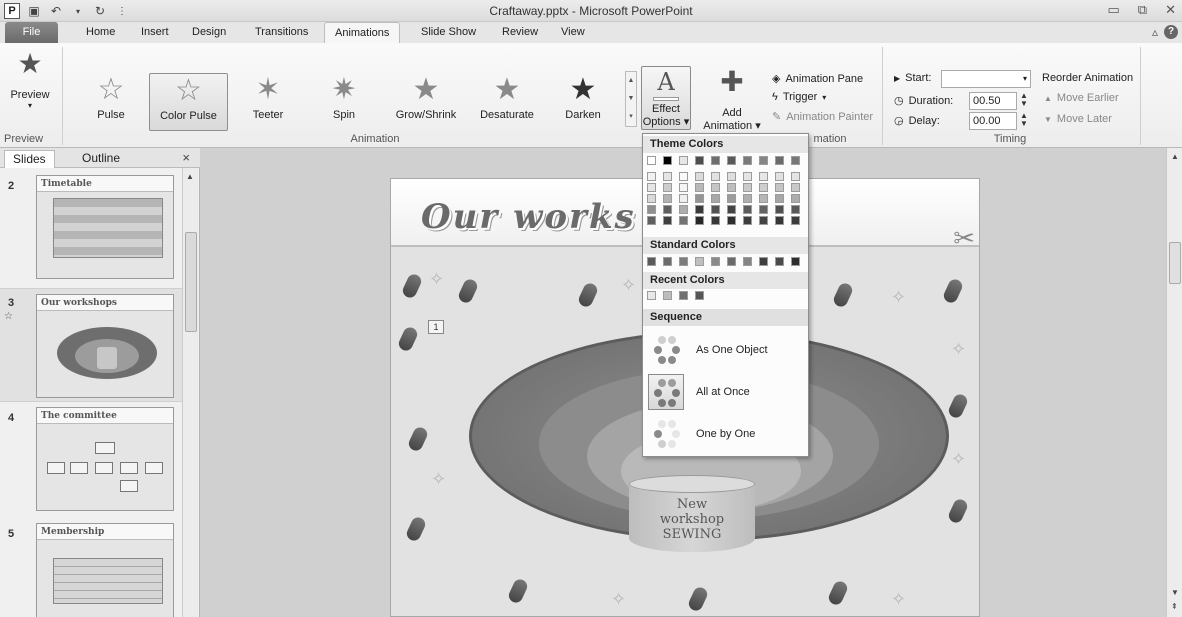 This screenshot has height=617, width=1182. I want to click on trigger-button: ϟ Trigger ▾, so click(799, 97).